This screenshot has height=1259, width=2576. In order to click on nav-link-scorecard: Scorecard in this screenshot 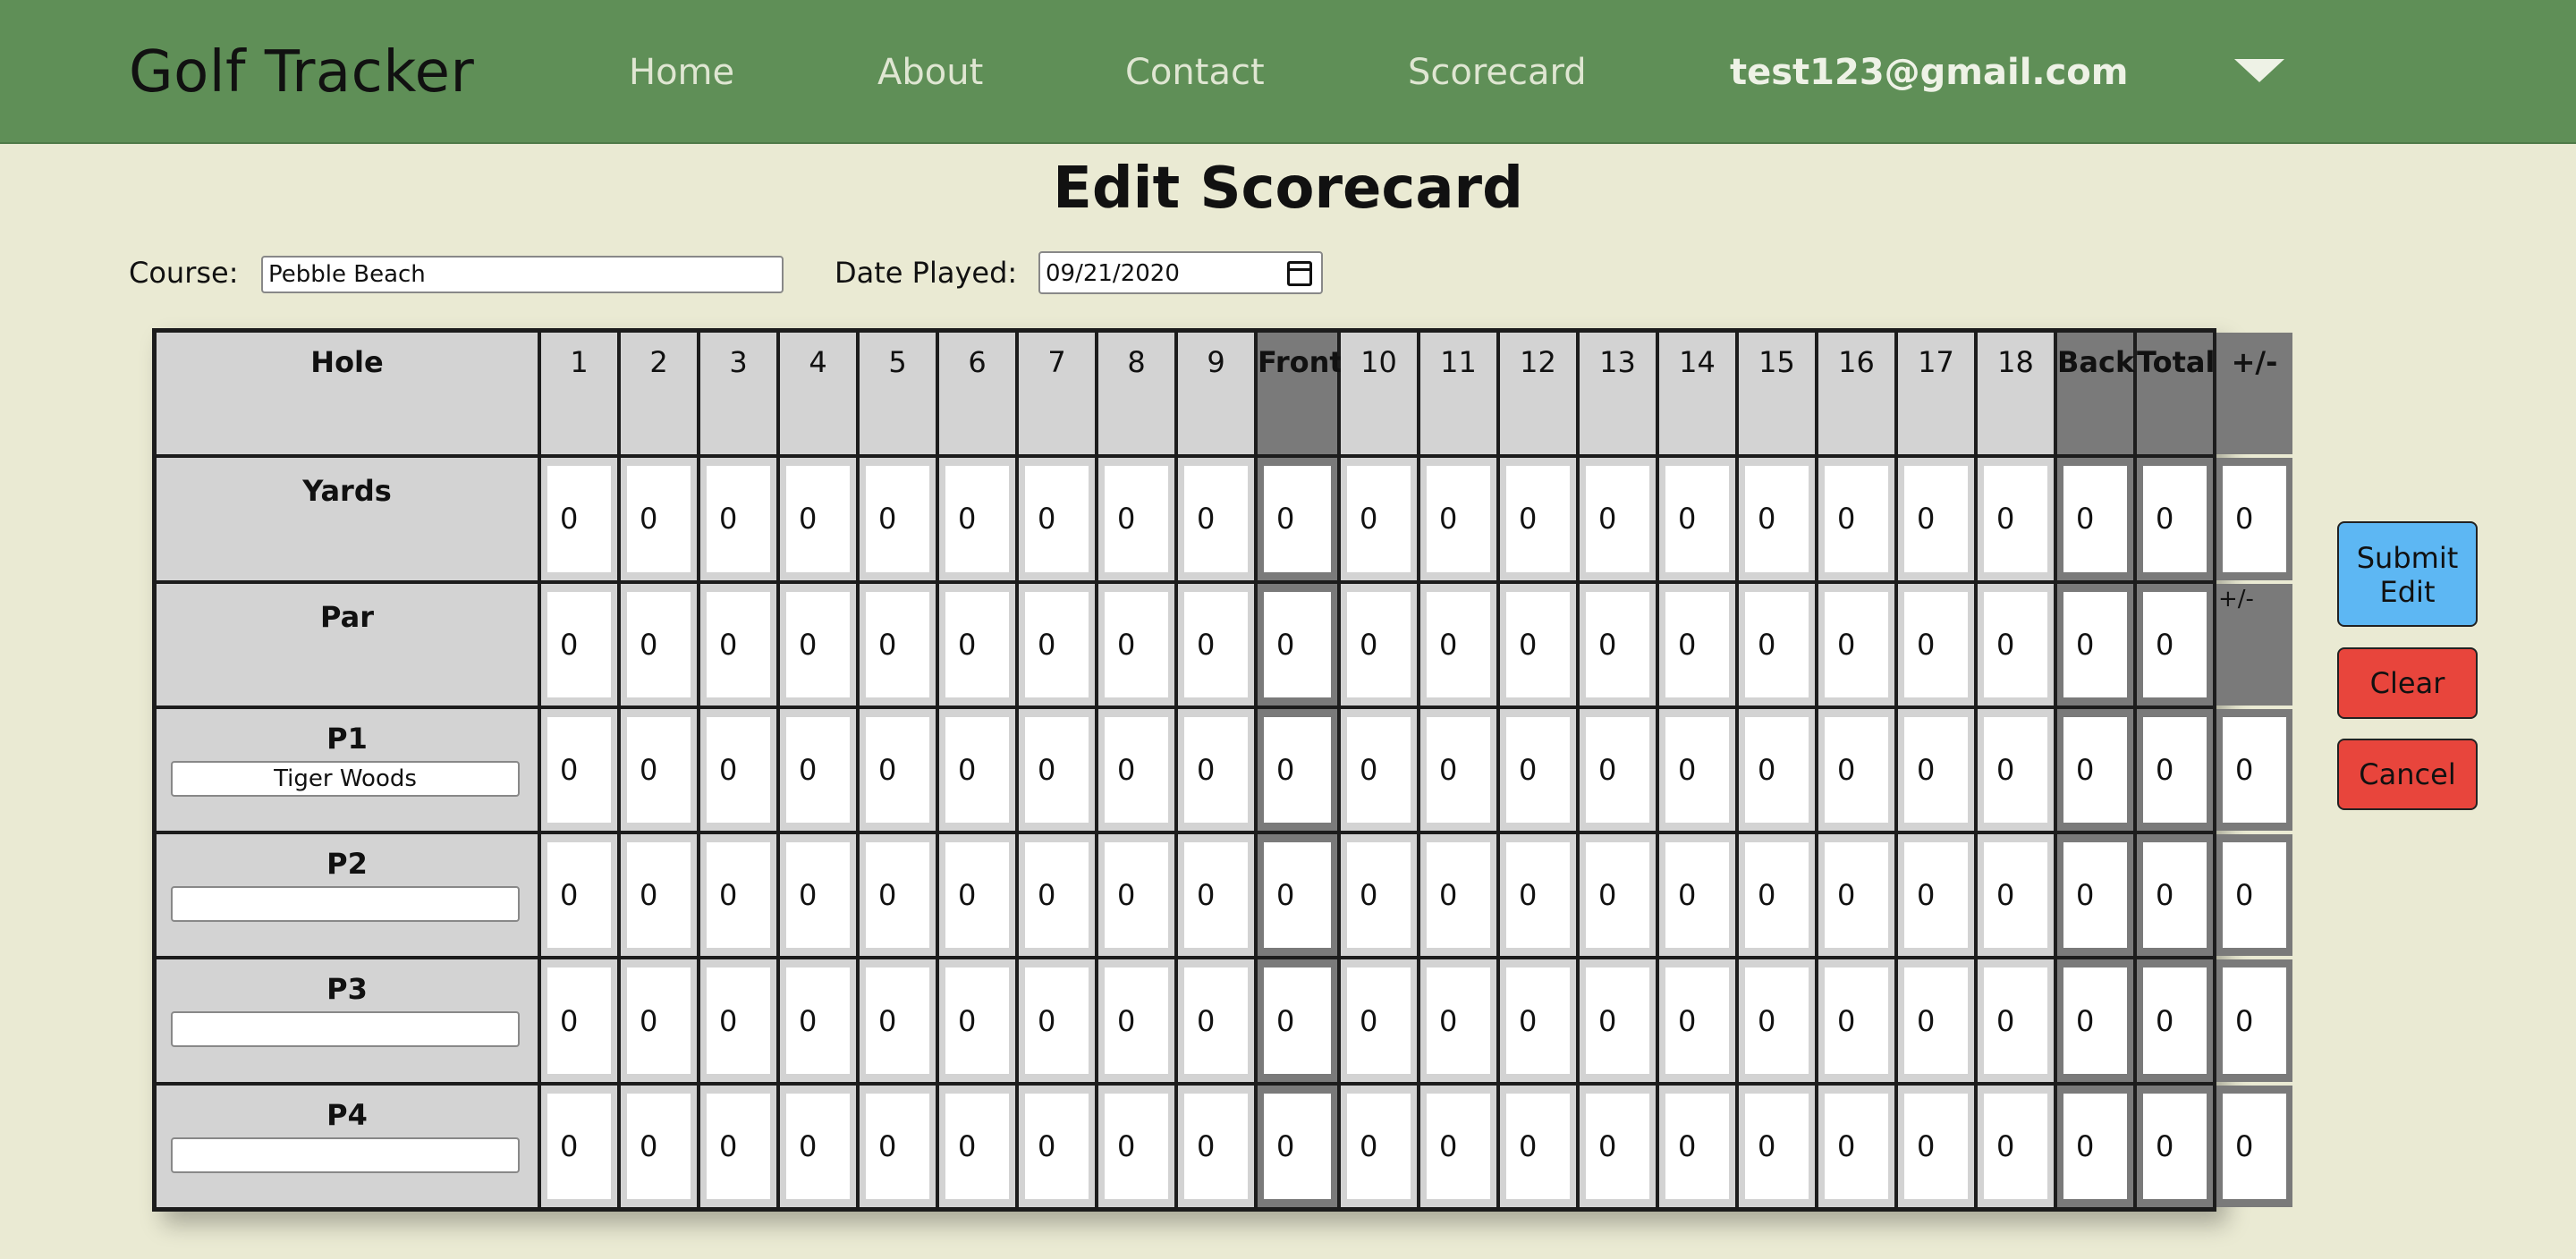, I will do `click(1497, 72)`.